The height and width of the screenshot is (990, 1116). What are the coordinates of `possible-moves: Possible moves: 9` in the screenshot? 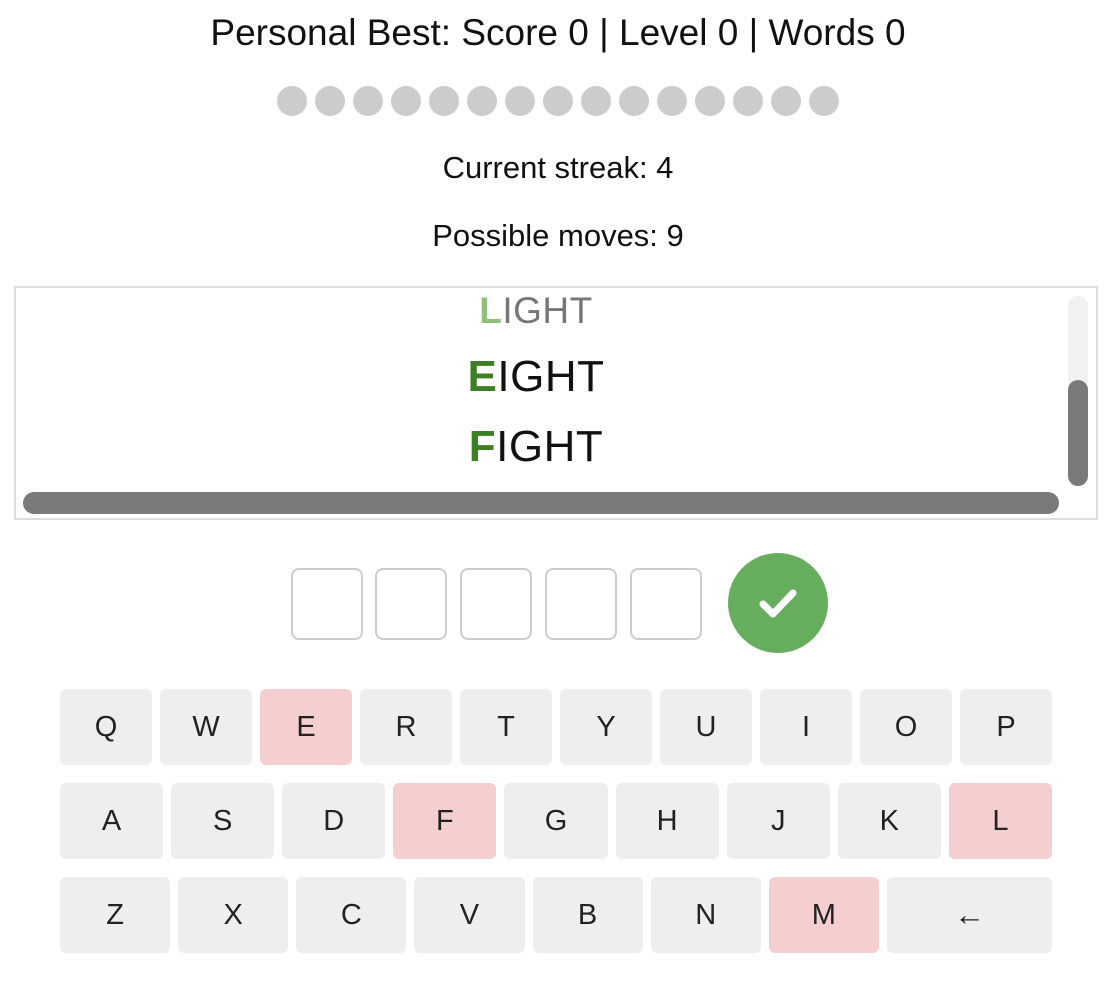 It's located at (558, 235).